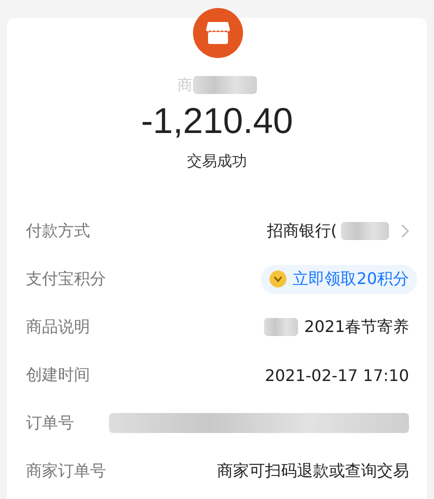  Describe the element at coordinates (301, 231) in the screenshot. I see `payment-method: 招商银行(` at that location.